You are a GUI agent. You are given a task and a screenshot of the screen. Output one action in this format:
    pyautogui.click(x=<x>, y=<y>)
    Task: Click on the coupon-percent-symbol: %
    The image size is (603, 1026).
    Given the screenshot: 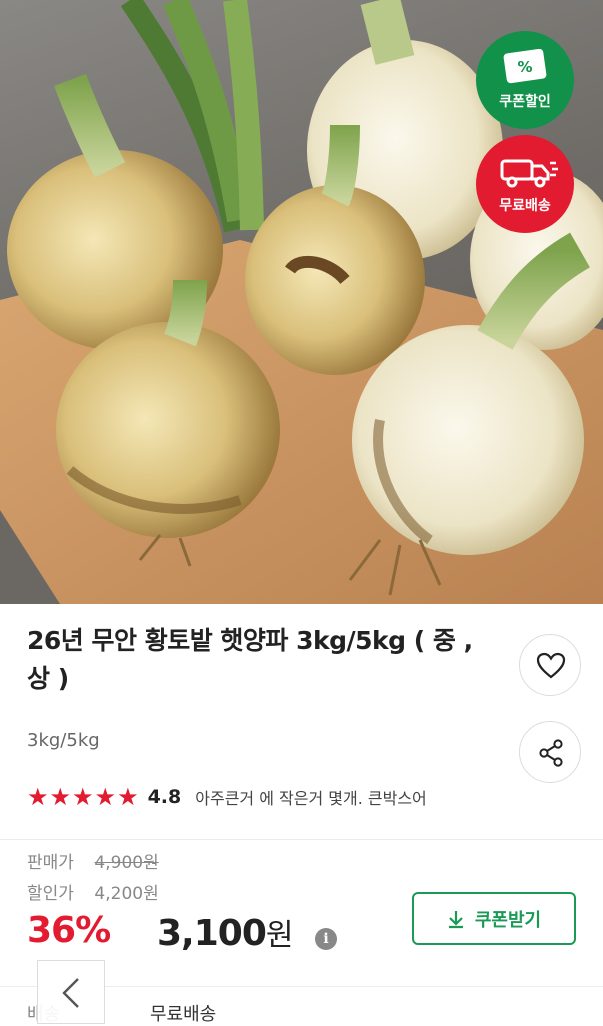 What is the action you would take?
    pyautogui.click(x=524, y=67)
    